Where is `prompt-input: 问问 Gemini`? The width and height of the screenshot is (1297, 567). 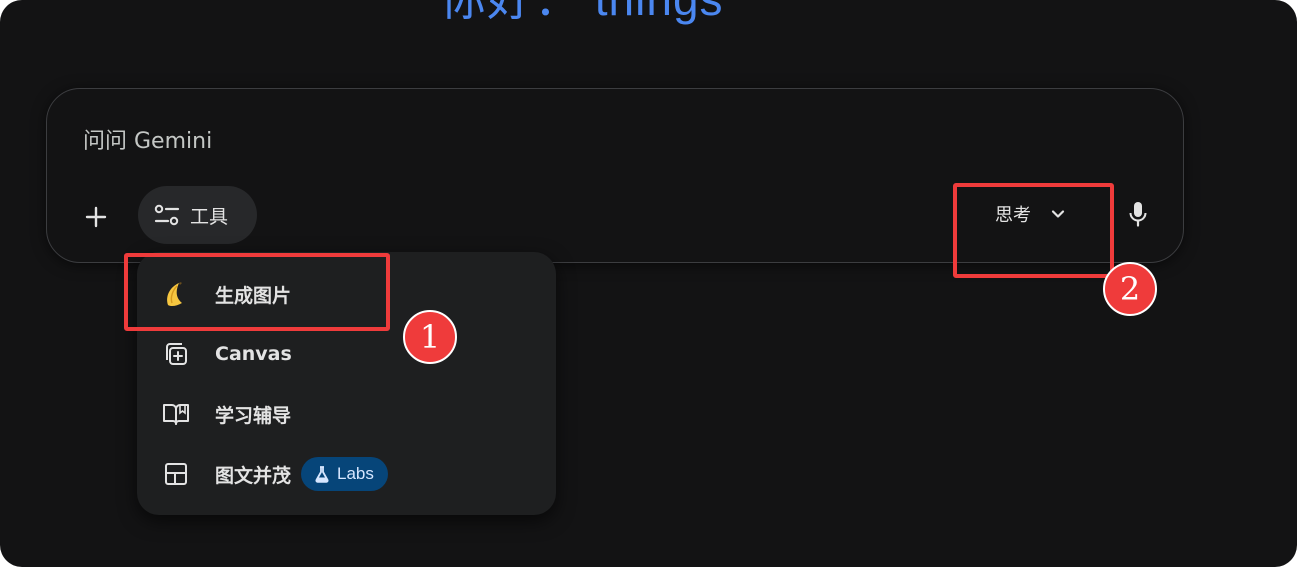
prompt-input: 问问 Gemini is located at coordinates (147, 139).